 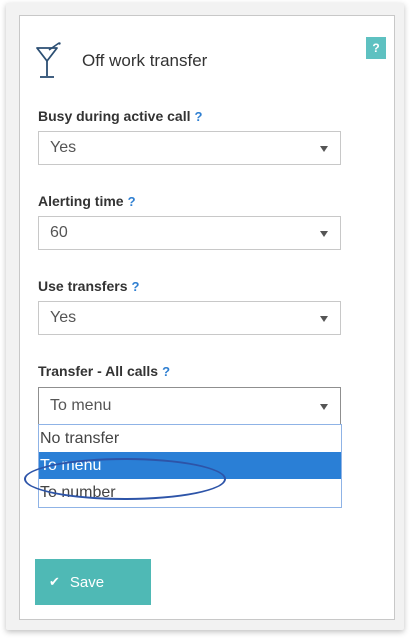 I want to click on use-transfers-label: Use transfers?, so click(x=88, y=286).